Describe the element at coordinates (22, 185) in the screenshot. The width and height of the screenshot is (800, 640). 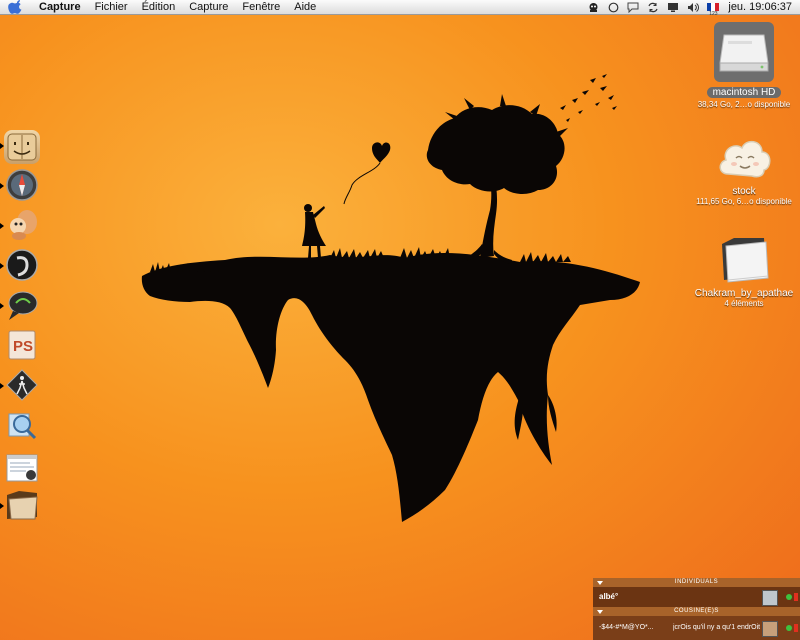
I see `safari-icon` at that location.